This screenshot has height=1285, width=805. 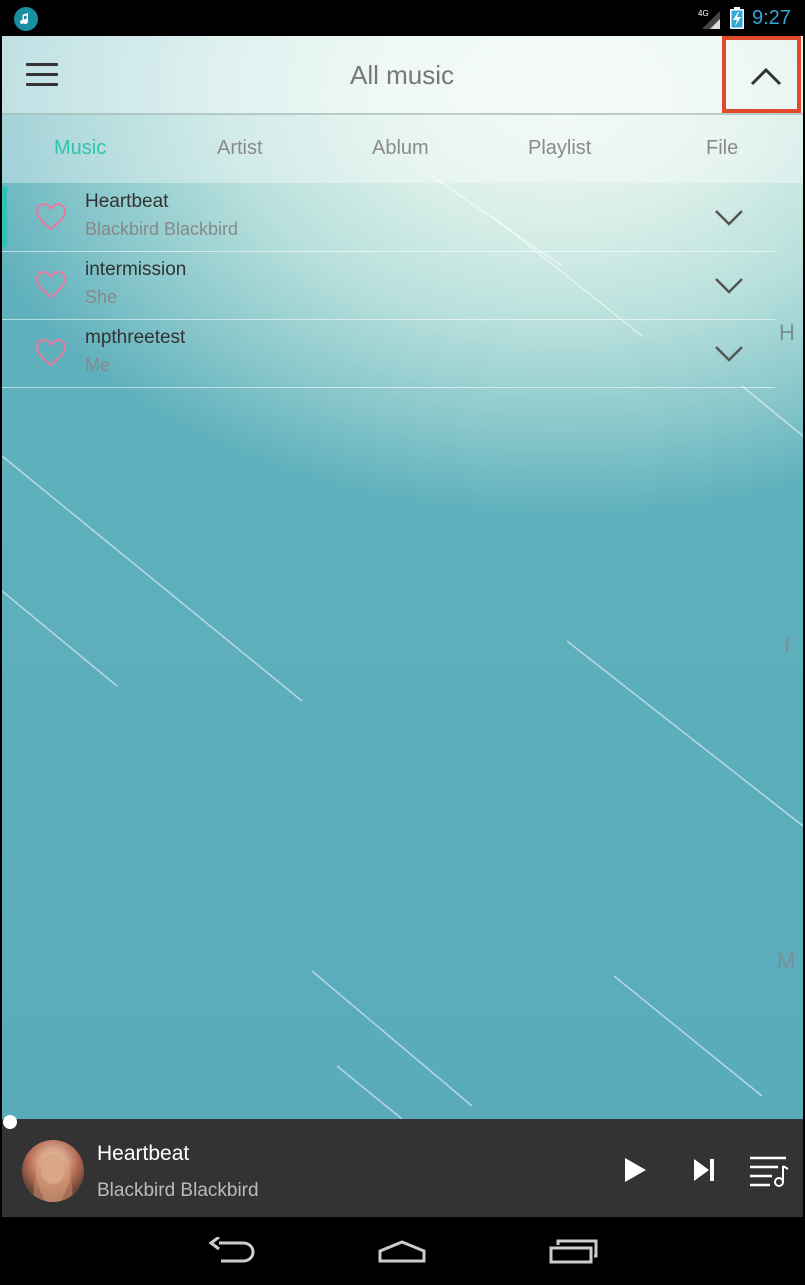 I want to click on chevron-up-icon, so click(x=766, y=76).